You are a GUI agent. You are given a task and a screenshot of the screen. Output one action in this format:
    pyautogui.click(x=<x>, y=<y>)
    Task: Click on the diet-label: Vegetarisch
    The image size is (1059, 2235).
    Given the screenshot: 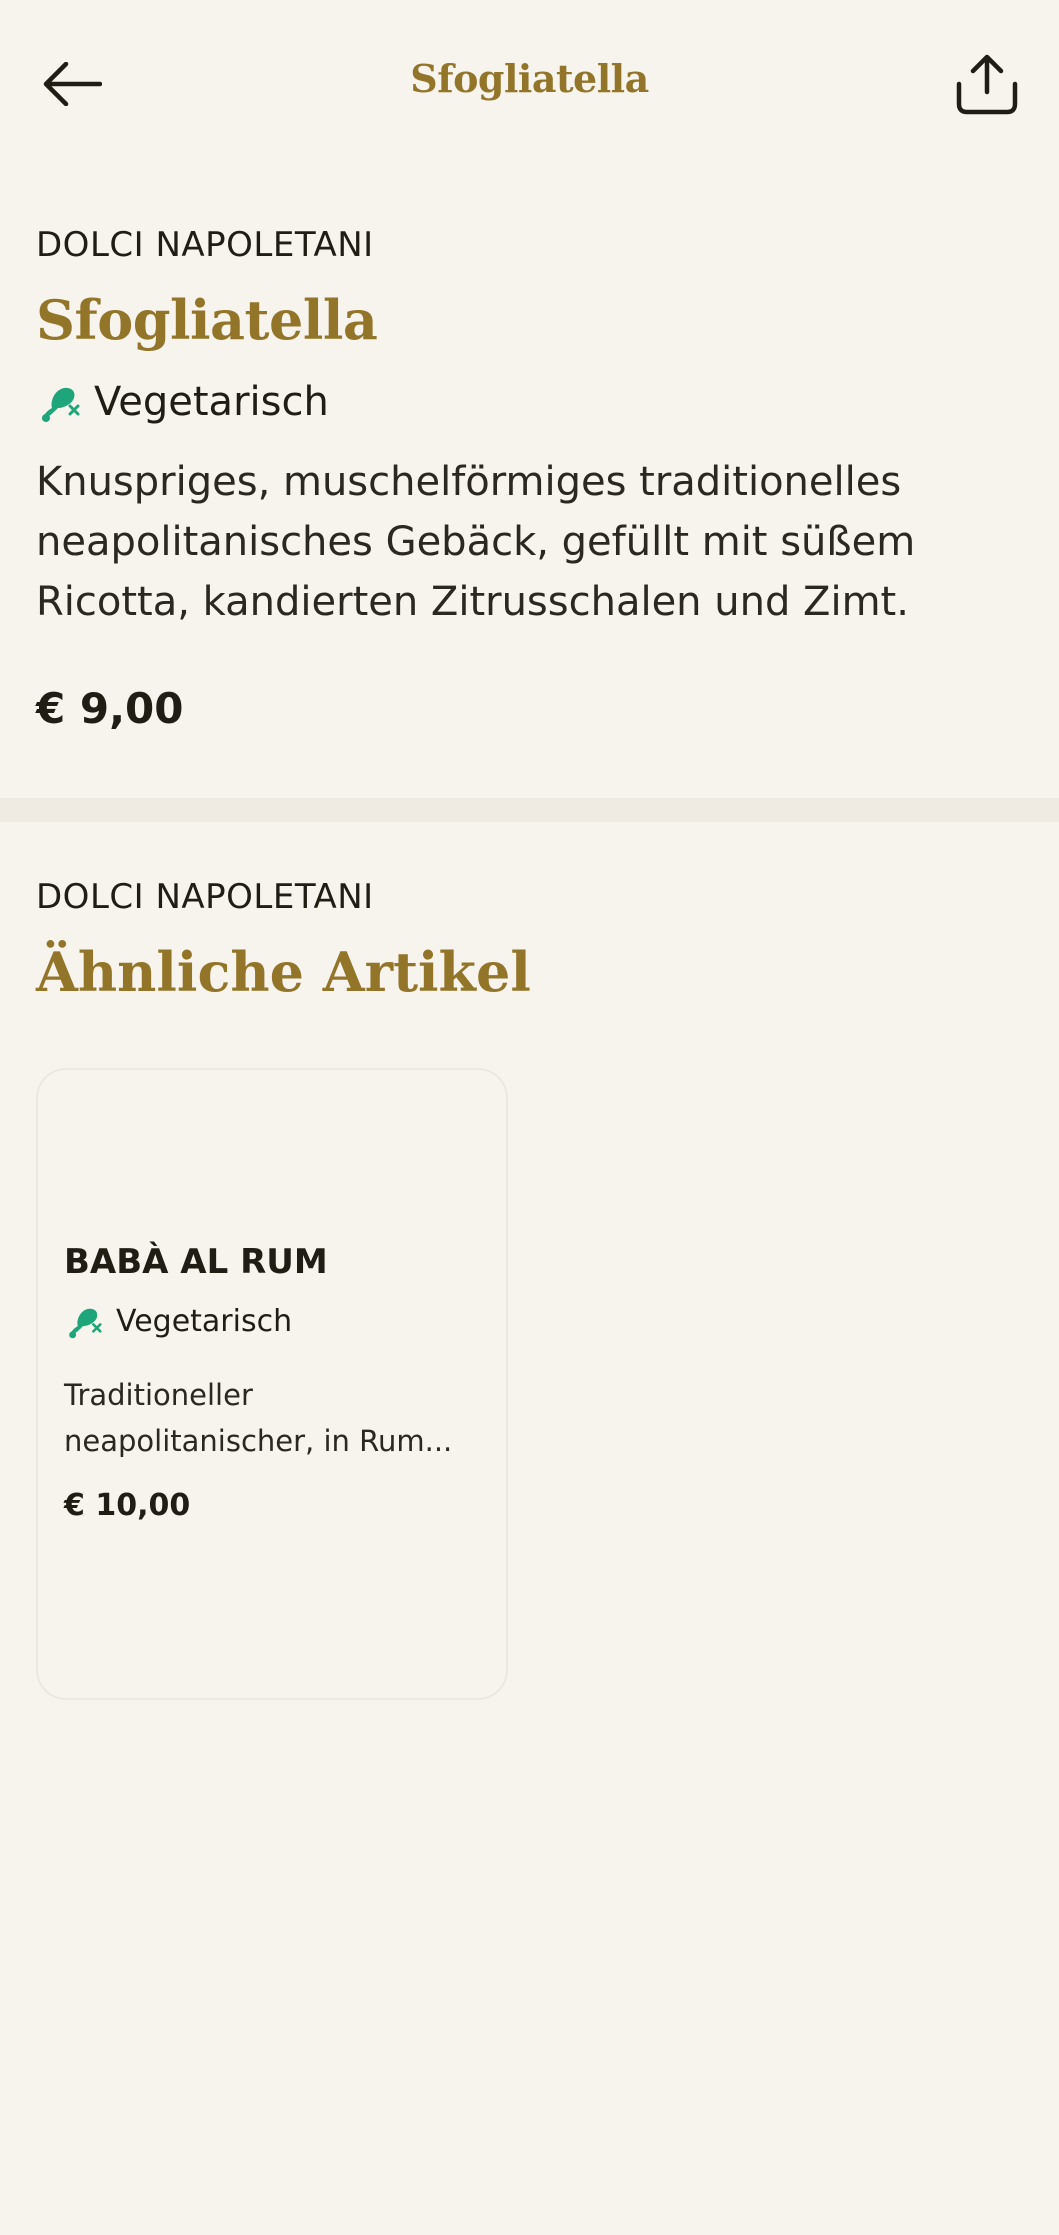 What is the action you would take?
    pyautogui.click(x=211, y=402)
    